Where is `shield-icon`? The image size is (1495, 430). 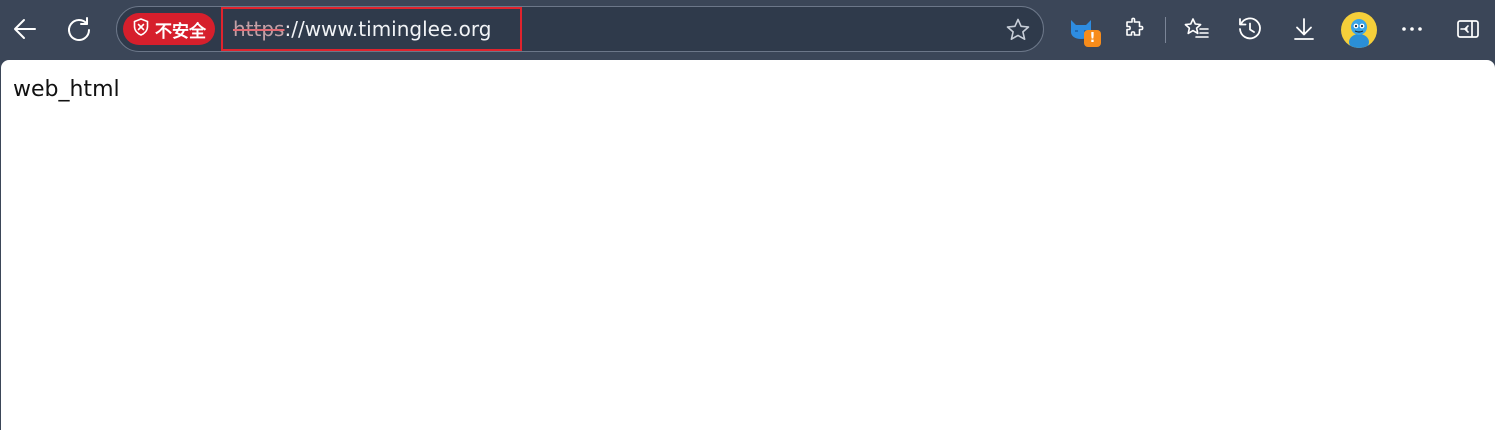
shield-icon is located at coordinates (141, 29).